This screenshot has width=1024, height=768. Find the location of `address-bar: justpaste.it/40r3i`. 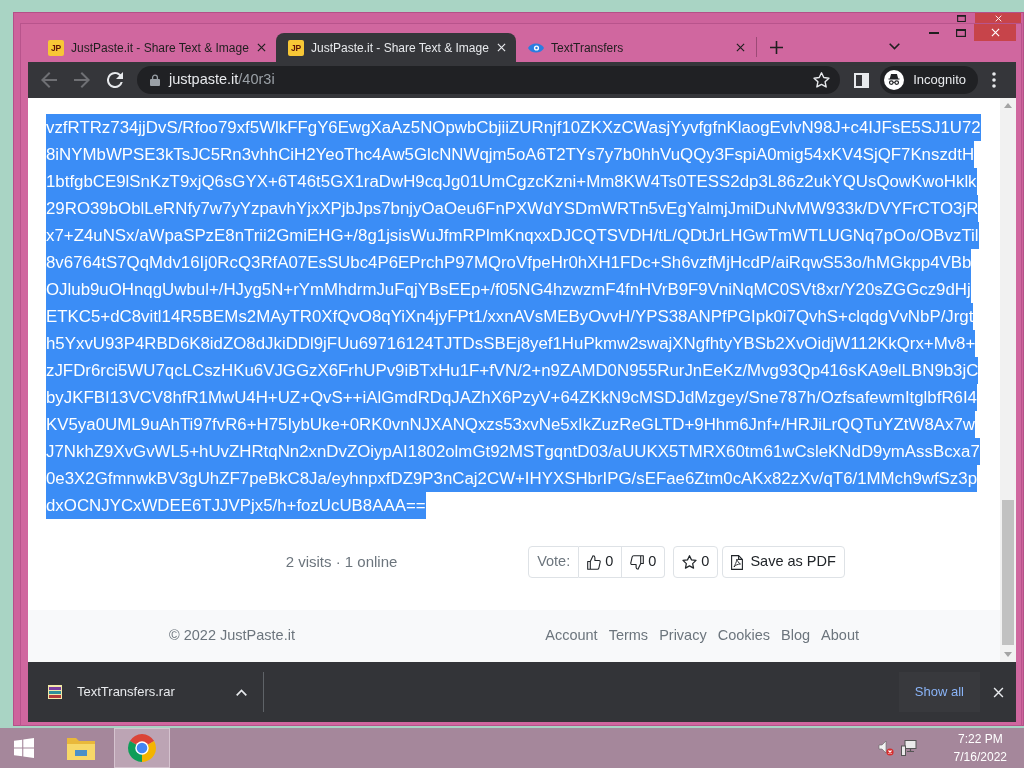

address-bar: justpaste.it/40r3i is located at coordinates (489, 80).